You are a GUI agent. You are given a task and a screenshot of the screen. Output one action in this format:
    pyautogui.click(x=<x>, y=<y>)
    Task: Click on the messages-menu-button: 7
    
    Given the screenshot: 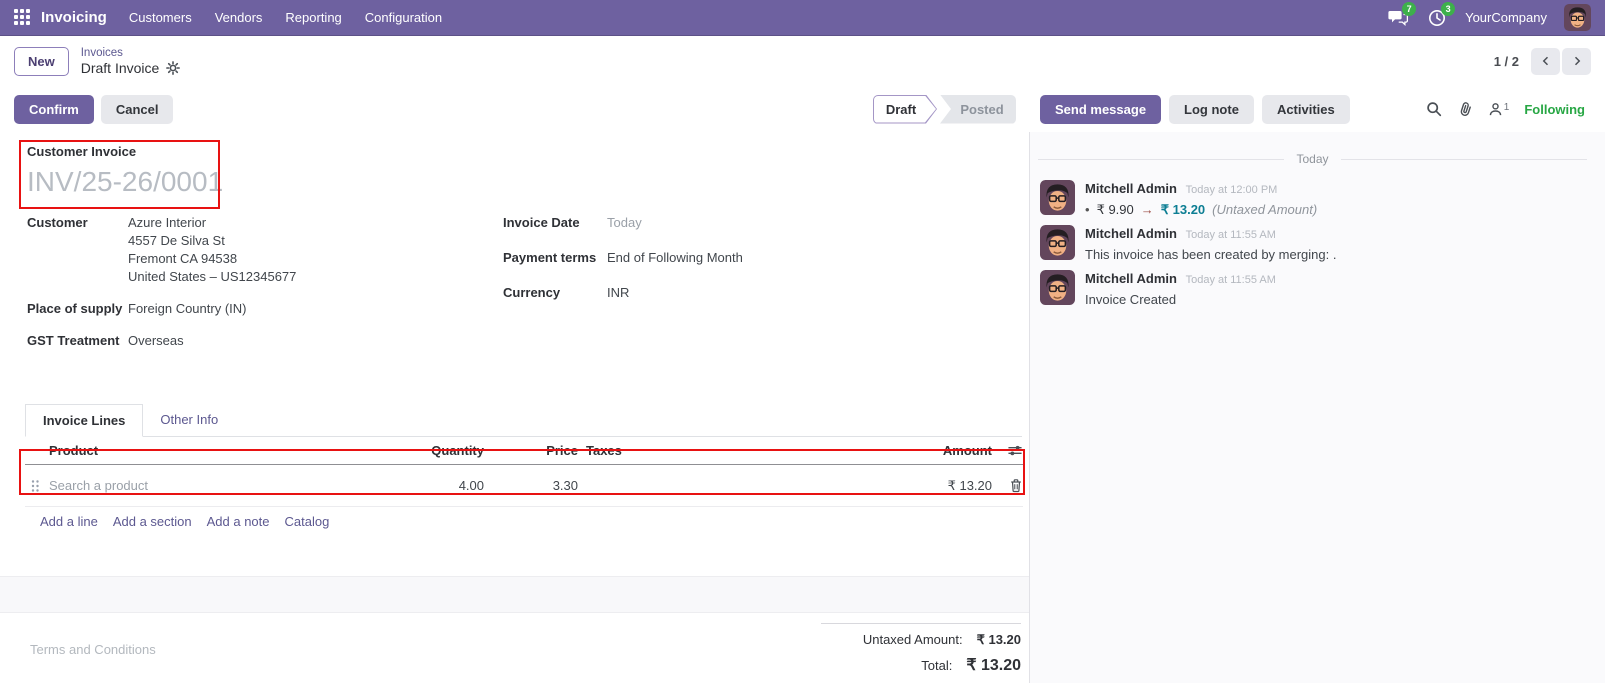 What is the action you would take?
    pyautogui.click(x=1402, y=14)
    